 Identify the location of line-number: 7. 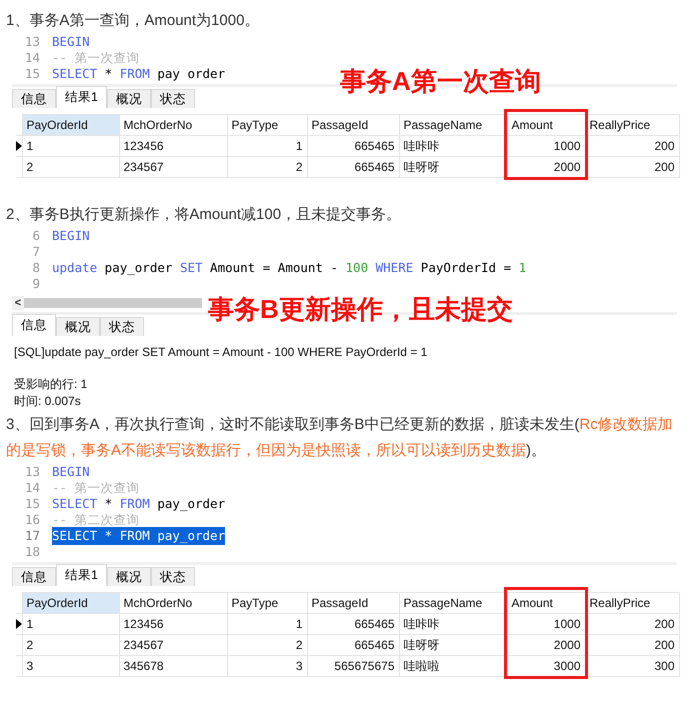
(36, 251).